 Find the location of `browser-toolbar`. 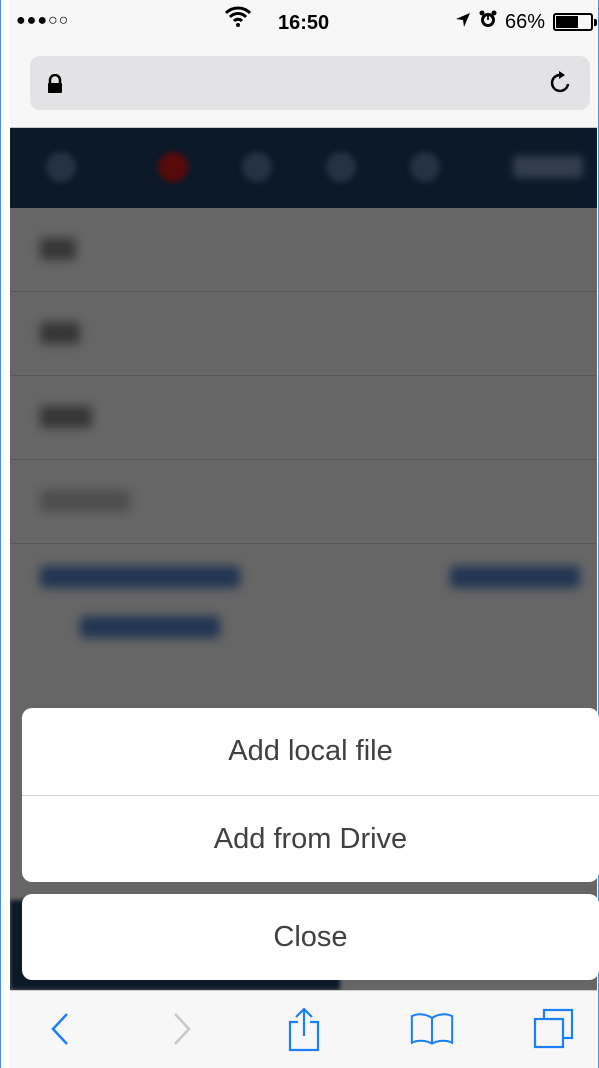

browser-toolbar is located at coordinates (303, 1029).